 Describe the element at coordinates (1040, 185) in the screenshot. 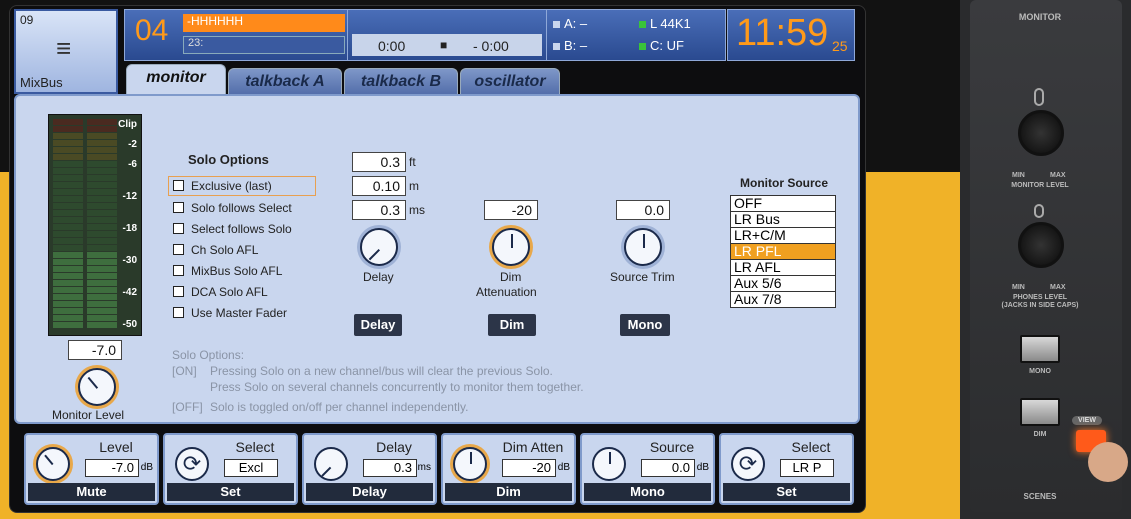

I see `hw-knob1-label: MONITOR LEVEL` at that location.